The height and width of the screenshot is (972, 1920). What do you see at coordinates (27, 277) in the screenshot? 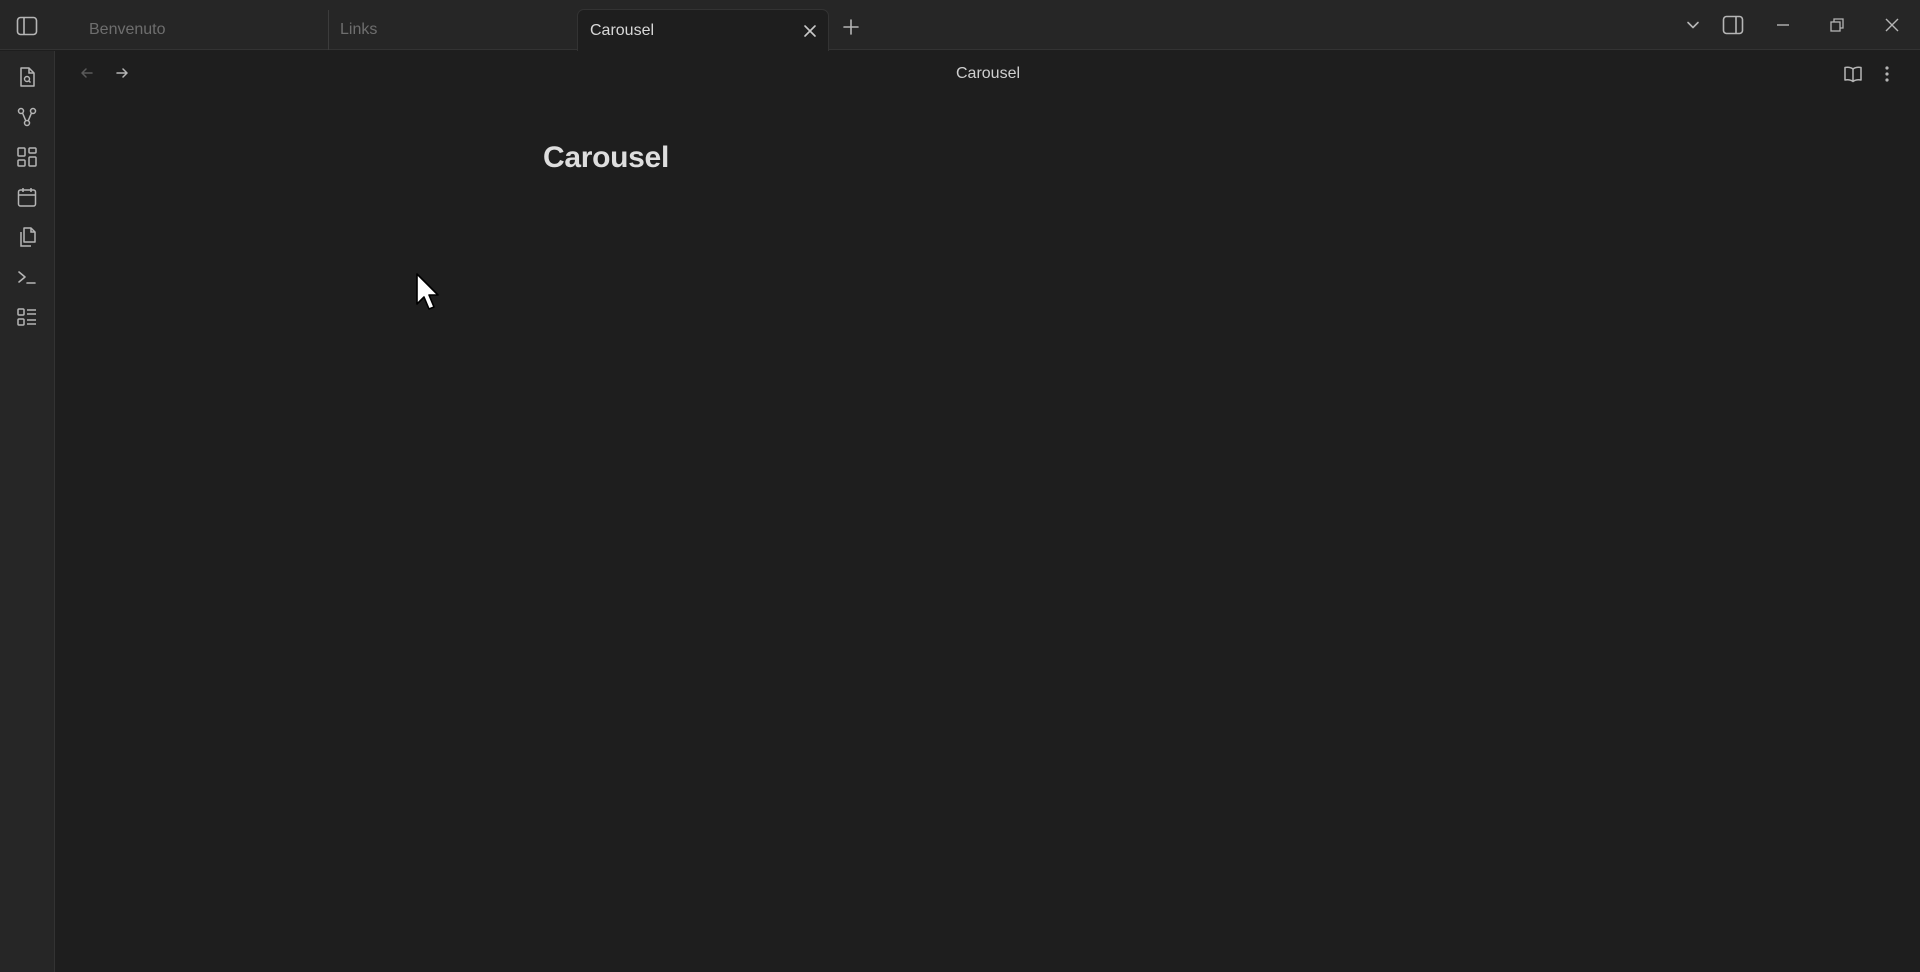
I see `command-palette-icon` at bounding box center [27, 277].